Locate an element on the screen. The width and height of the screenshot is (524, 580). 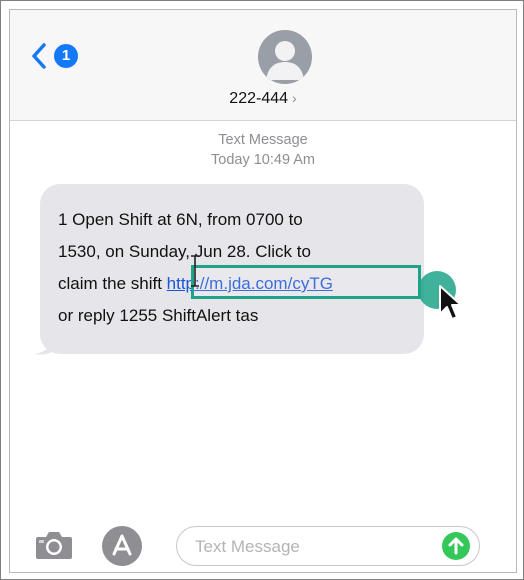
message-line-prefix: claim the shift is located at coordinates (112, 283).